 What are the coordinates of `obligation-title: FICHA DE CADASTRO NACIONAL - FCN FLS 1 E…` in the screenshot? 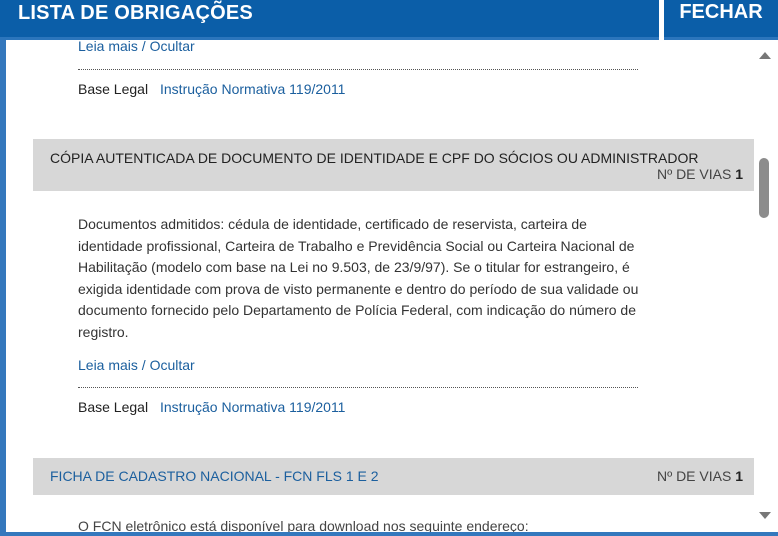 It's located at (214, 476).